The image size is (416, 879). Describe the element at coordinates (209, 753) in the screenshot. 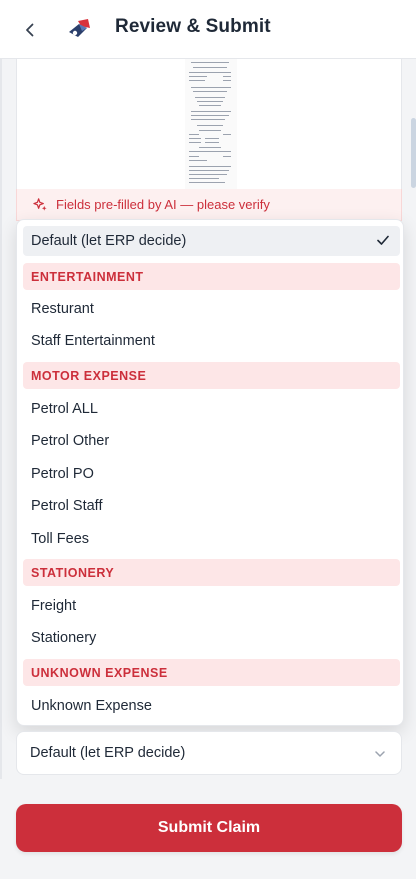

I see `expense-category-select: Default (let ERP decide)` at that location.